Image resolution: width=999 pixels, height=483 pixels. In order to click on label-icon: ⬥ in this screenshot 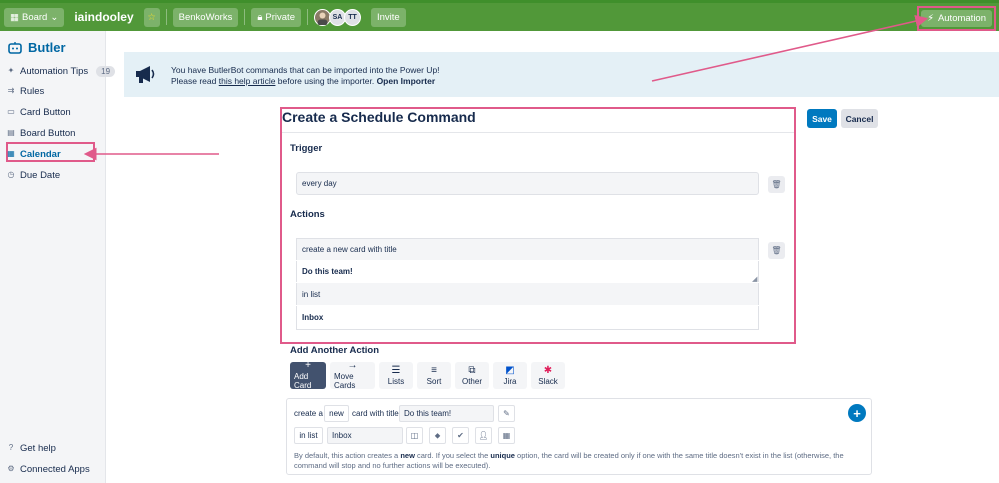, I will do `click(437, 435)`.